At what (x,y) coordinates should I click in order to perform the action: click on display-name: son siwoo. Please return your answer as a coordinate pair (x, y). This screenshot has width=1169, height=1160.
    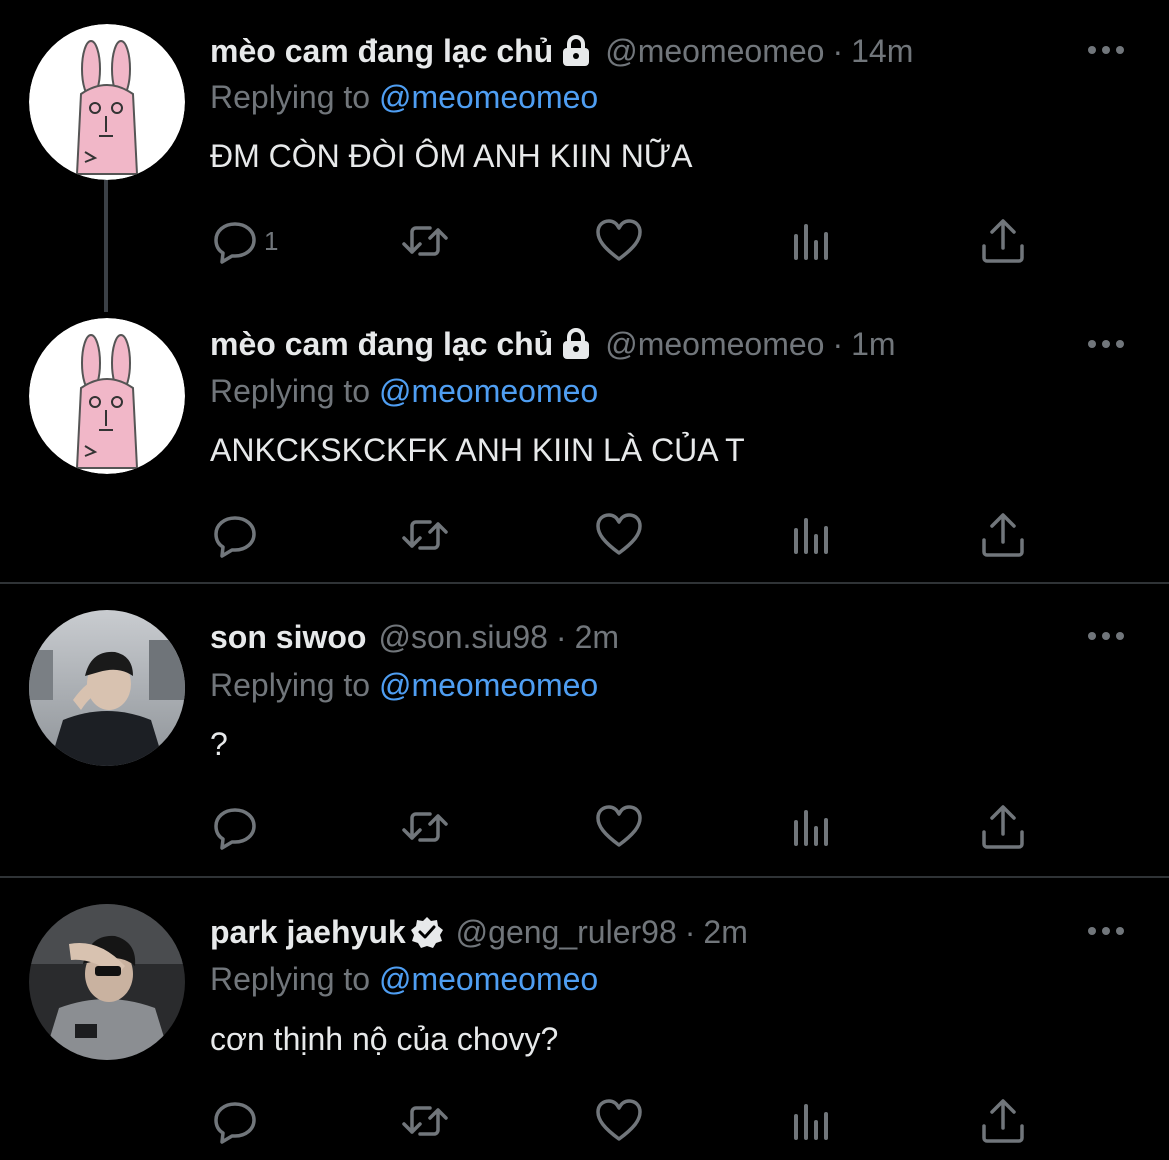
    Looking at the image, I should click on (288, 637).